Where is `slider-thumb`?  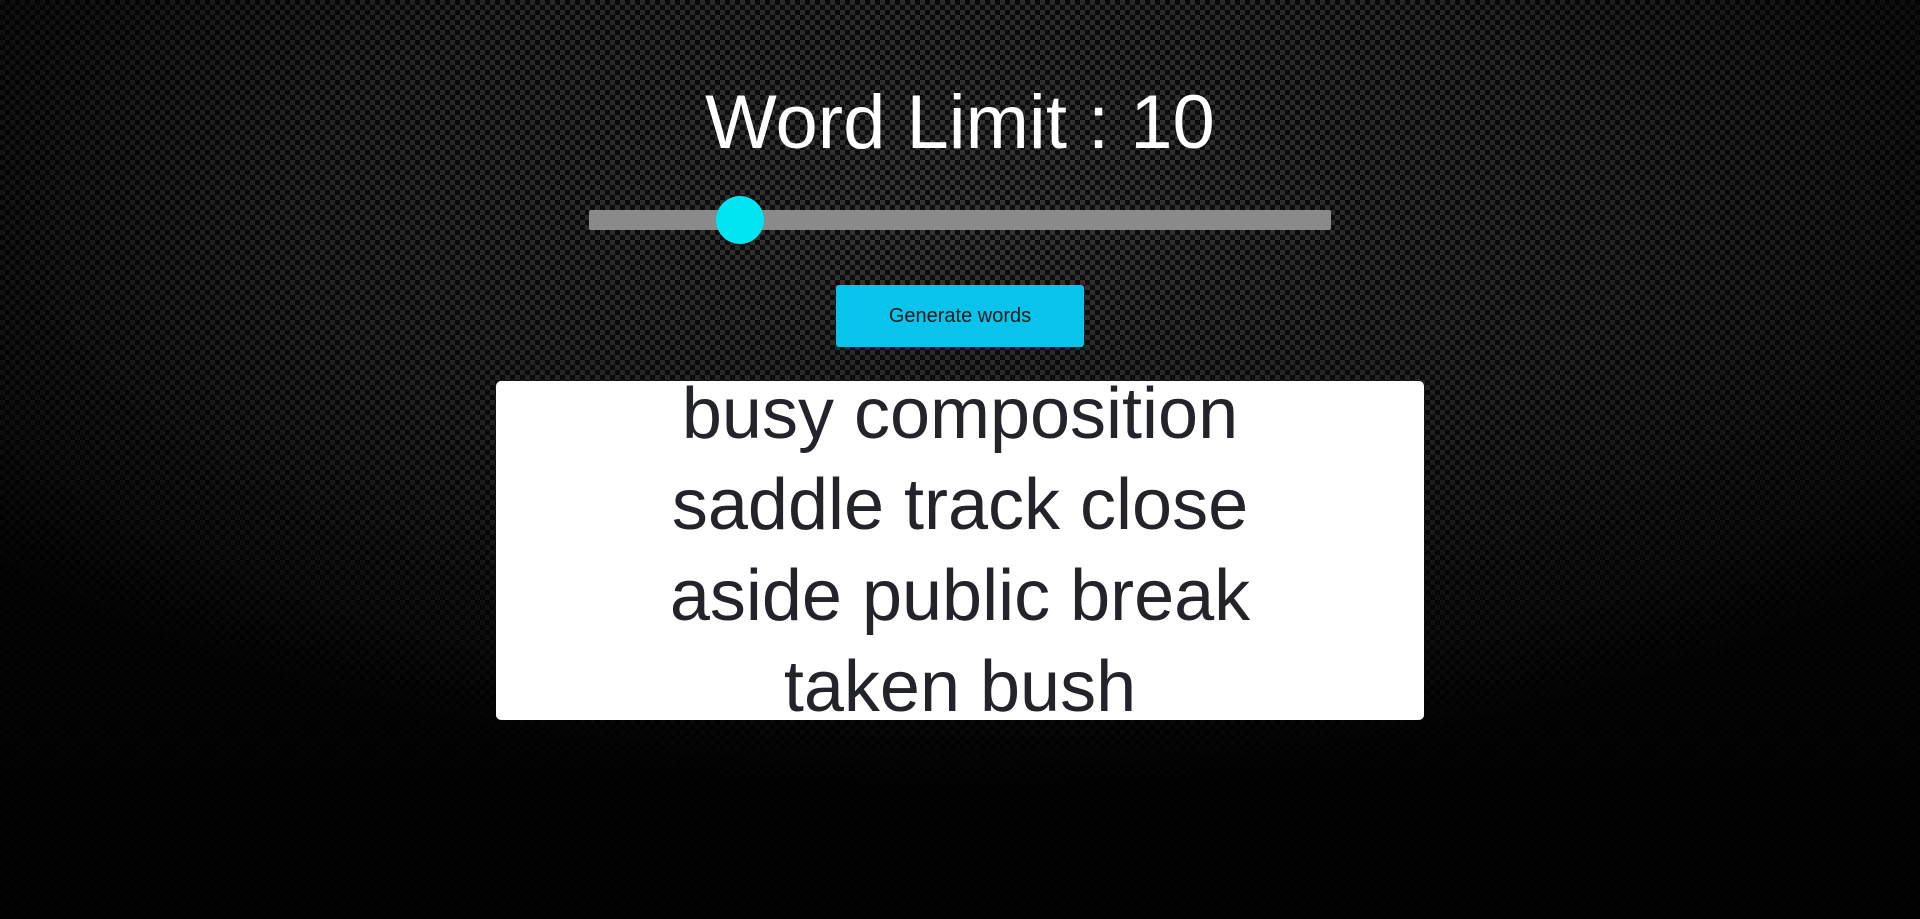 slider-thumb is located at coordinates (740, 220).